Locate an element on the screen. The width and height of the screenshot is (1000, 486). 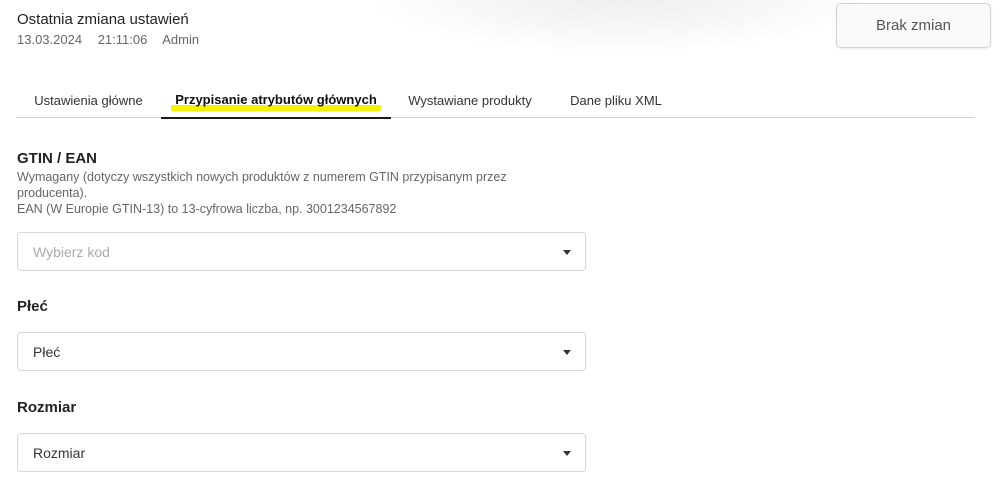
gtin-select: Wybierz kod is located at coordinates (301, 251).